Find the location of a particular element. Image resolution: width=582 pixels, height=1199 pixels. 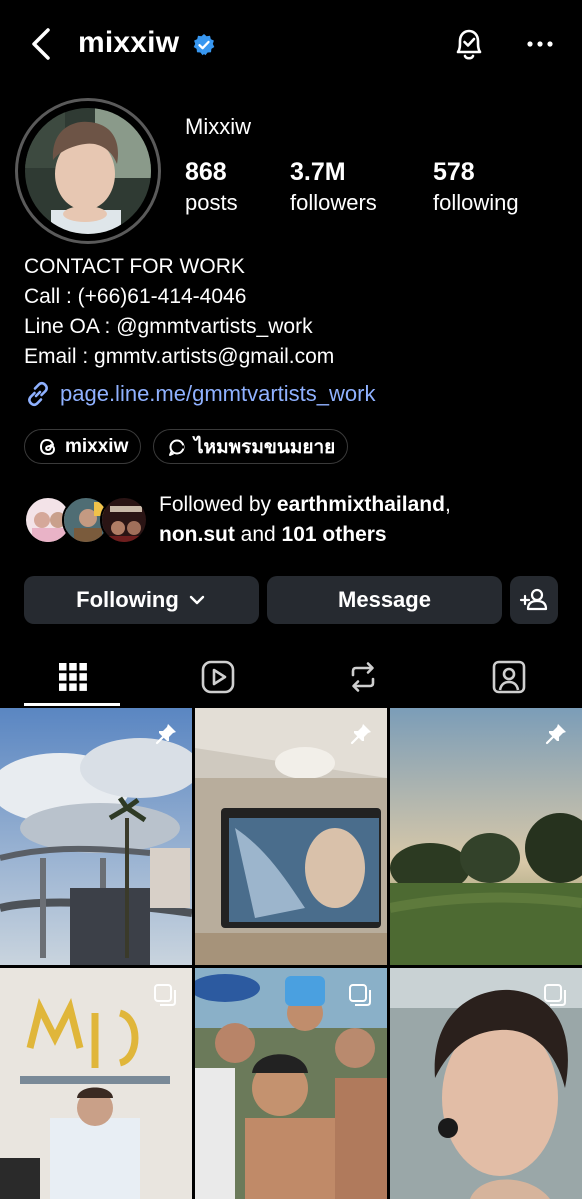

profile-avatar is located at coordinates (88, 171).